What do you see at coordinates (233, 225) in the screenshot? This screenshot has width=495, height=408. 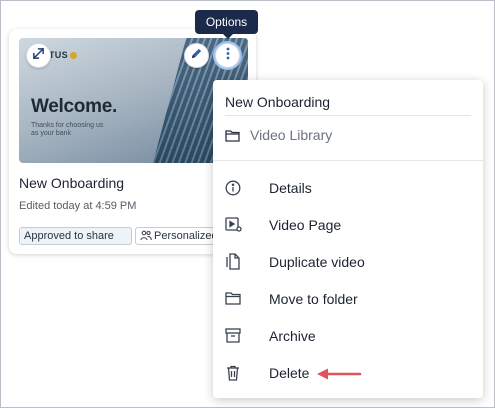 I see `video-page-icon` at bounding box center [233, 225].